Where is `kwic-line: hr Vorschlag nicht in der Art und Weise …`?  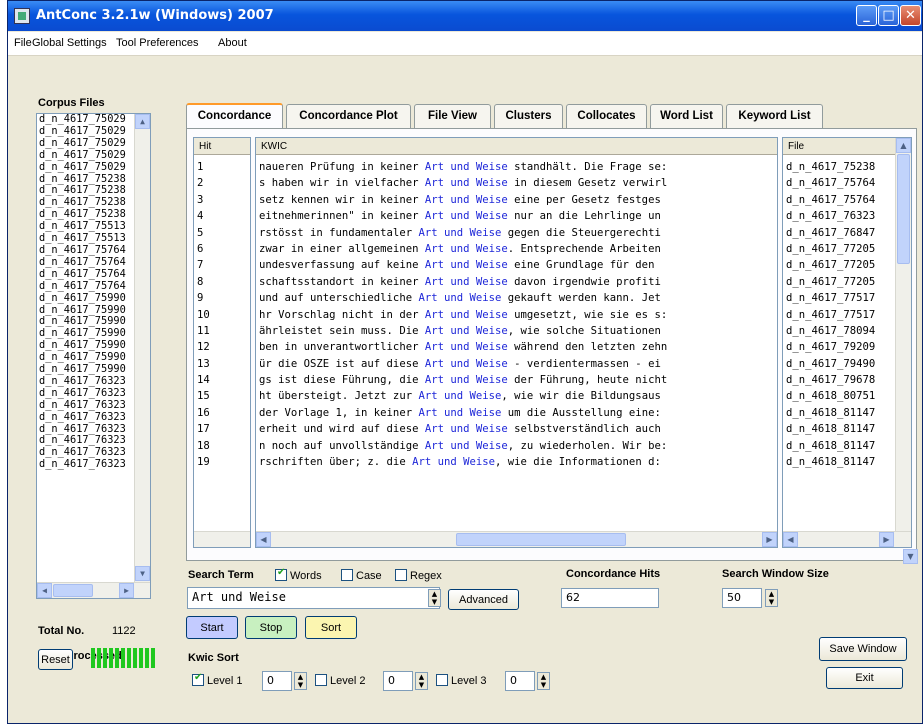 kwic-line: hr Vorschlag nicht in der Art und Weise … is located at coordinates (516, 315).